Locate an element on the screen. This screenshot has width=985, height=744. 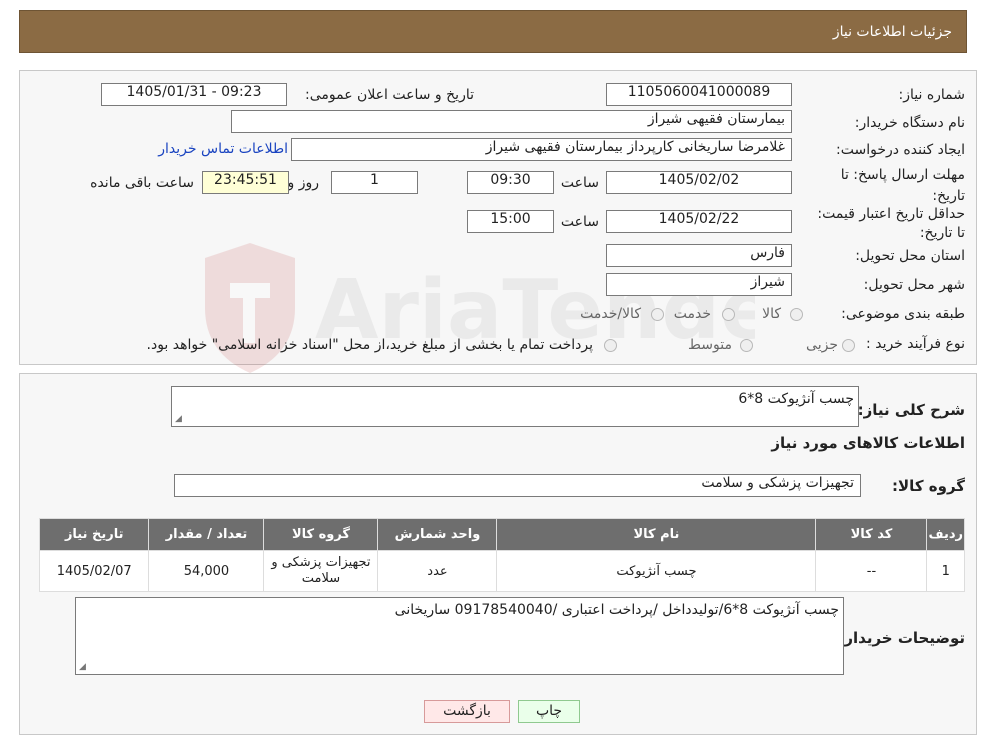
category-label: طبقه بندی موضوعی: is located at coordinates (903, 314).